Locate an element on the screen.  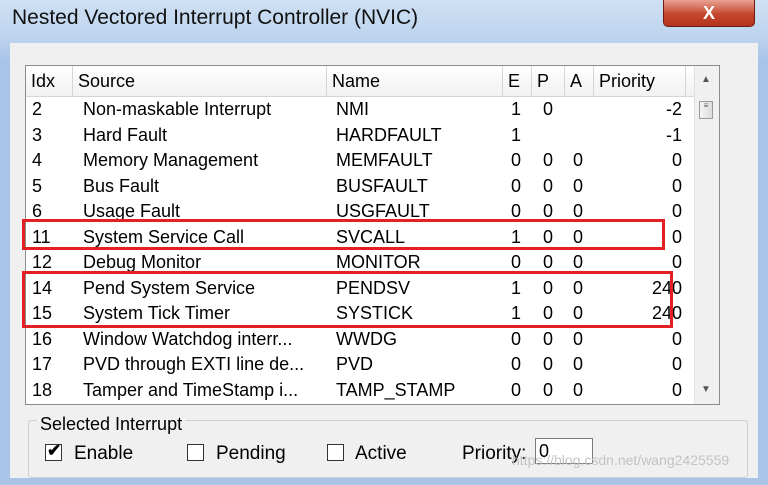
cell-name: BUSFAULT is located at coordinates (382, 185).